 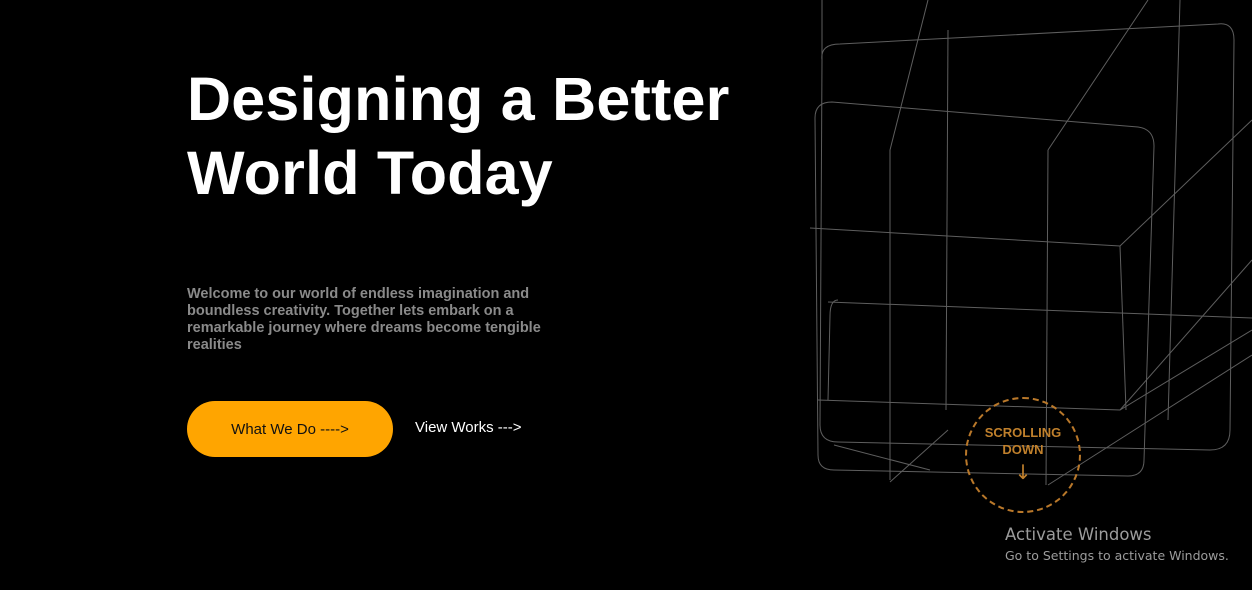 What do you see at coordinates (468, 428) in the screenshot?
I see `view-works-link: View Works --->` at bounding box center [468, 428].